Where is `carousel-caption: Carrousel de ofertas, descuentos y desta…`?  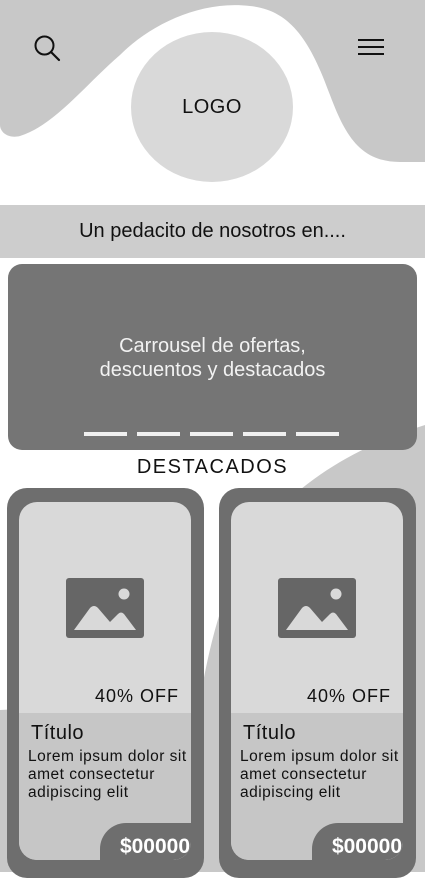
carousel-caption: Carrousel de ofertas, descuentos y desta… is located at coordinates (212, 358).